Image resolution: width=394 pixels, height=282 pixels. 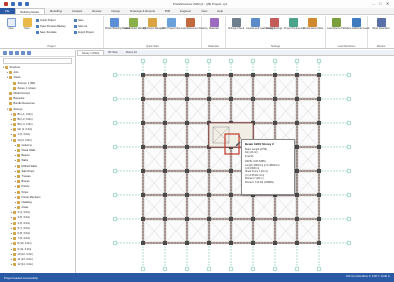 I want to click on tree-item: ▸ 12 (14, 3.0m), so click(x=37, y=264).